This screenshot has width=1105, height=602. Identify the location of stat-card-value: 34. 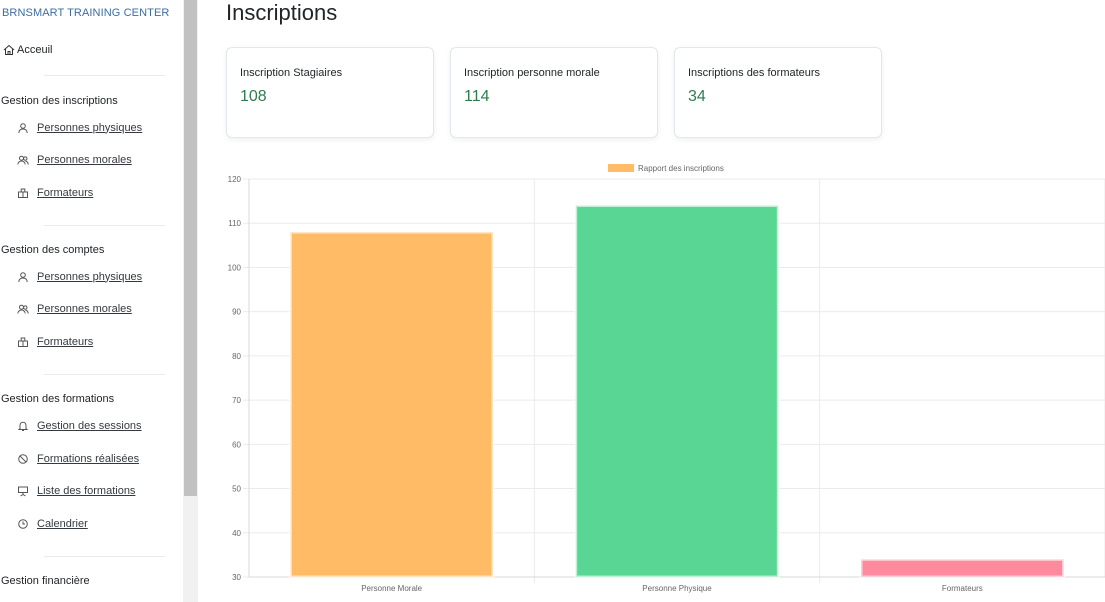
(697, 96).